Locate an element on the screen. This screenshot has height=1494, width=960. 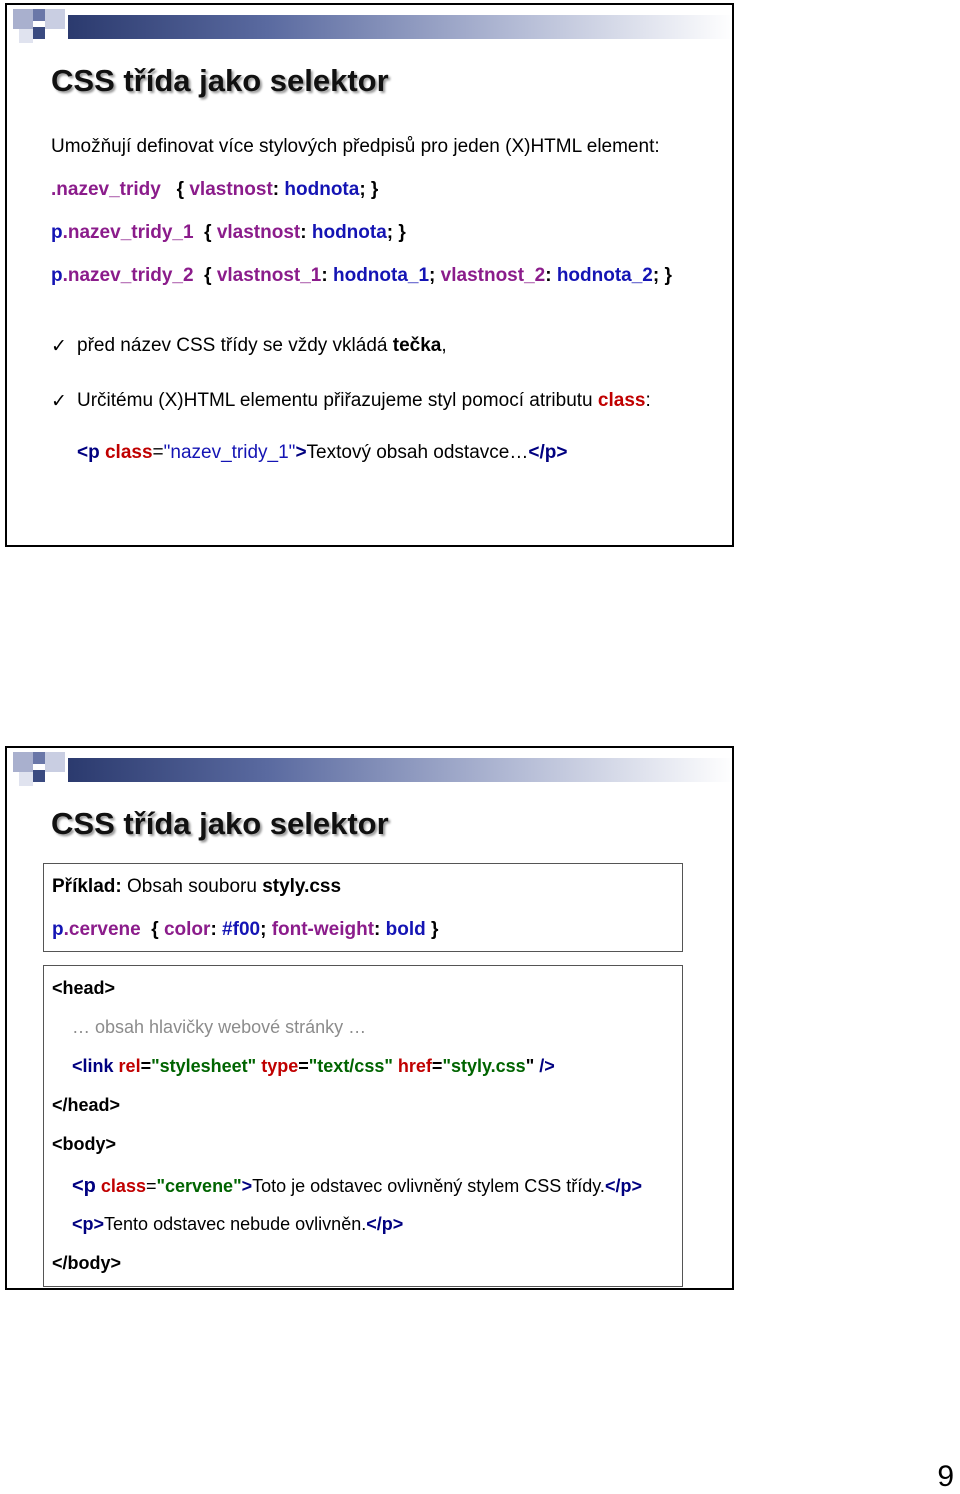
code-line-1: .nazev_tridy { vlastnost: hodnota; } is located at coordinates (214, 190).